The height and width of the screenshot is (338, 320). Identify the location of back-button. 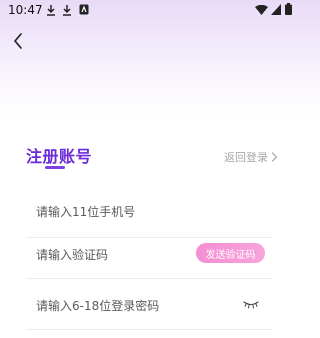
(19, 41).